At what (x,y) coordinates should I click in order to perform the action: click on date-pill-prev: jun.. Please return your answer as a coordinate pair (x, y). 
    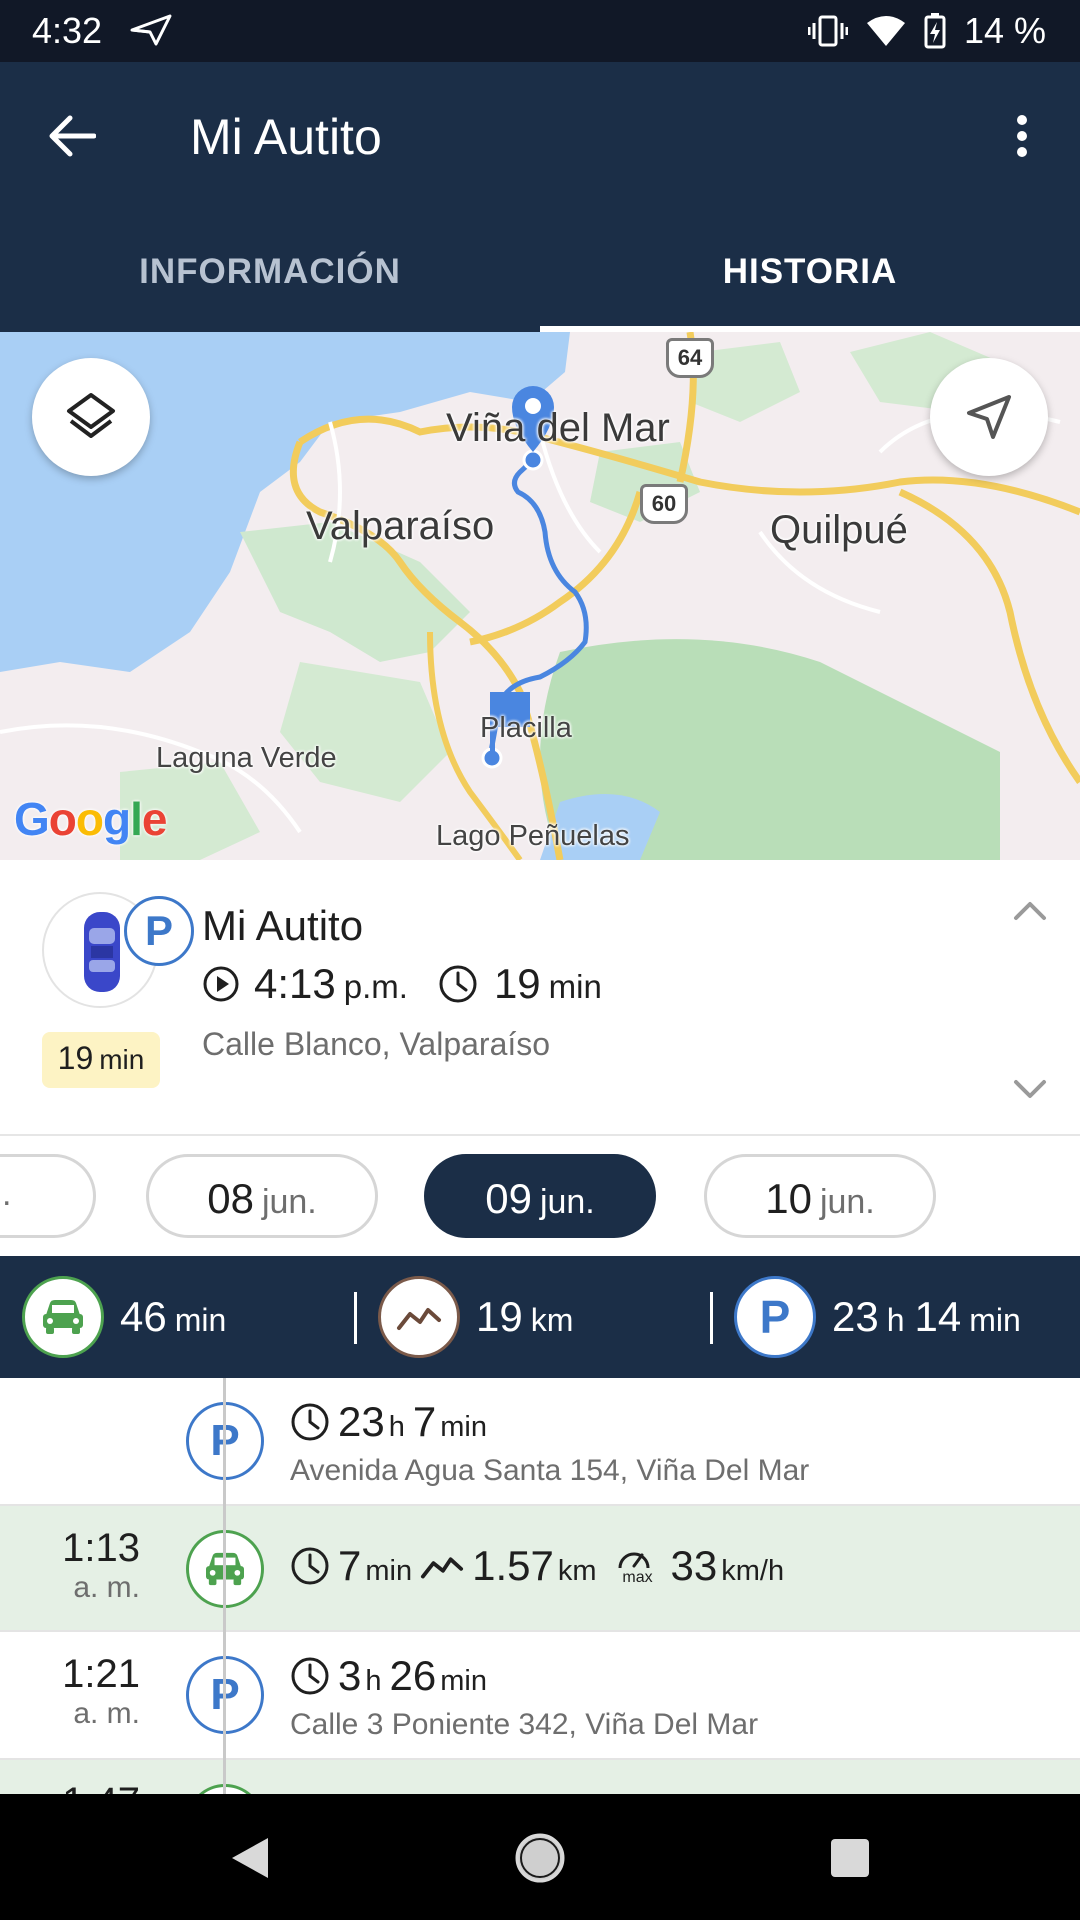
    Looking at the image, I should click on (48, 1196).